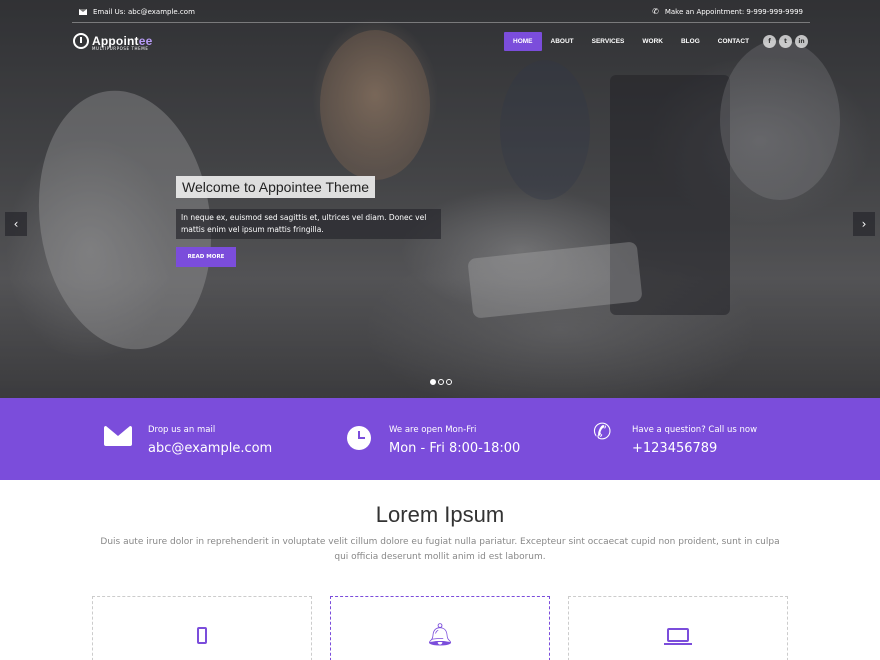 This screenshot has width=880, height=660. Describe the element at coordinates (81, 41) in the screenshot. I see `clock-logo-icon` at that location.